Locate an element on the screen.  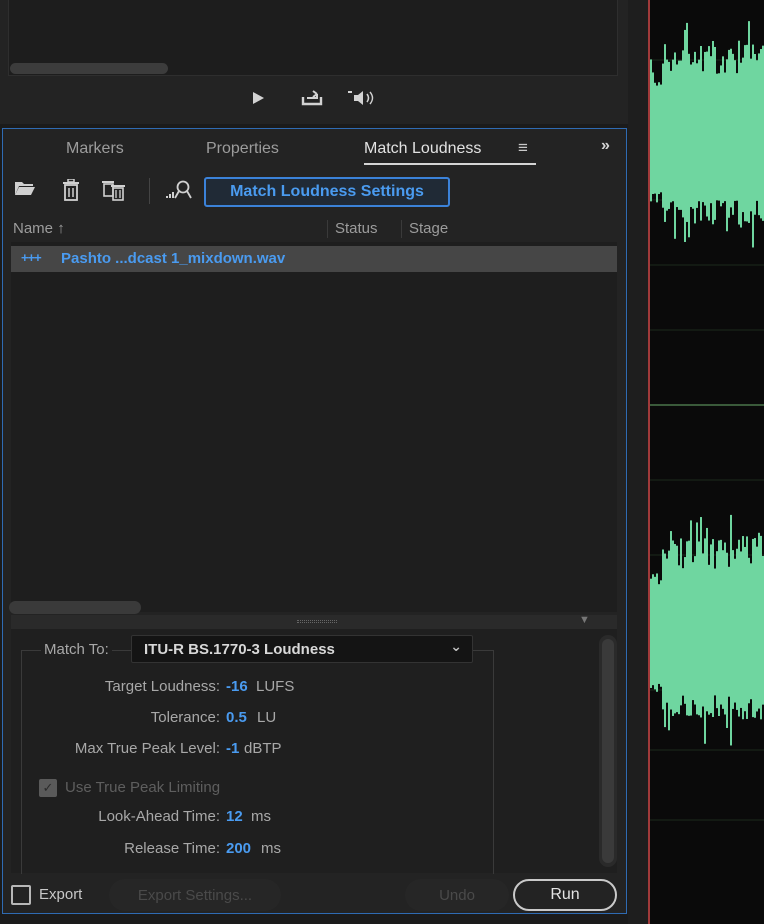
panel-footer: Export Export Settings... Undo Run is located at coordinates (314, 895).